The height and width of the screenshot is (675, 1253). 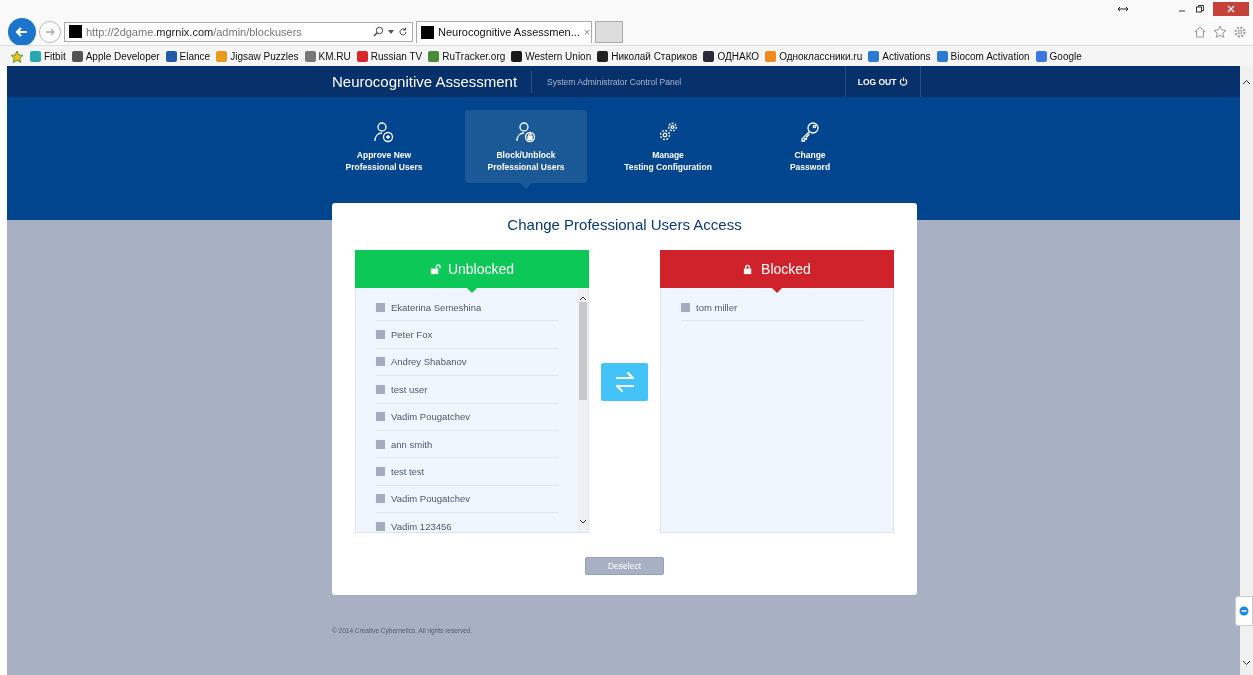 I want to click on chat-icon, so click(x=1244, y=611).